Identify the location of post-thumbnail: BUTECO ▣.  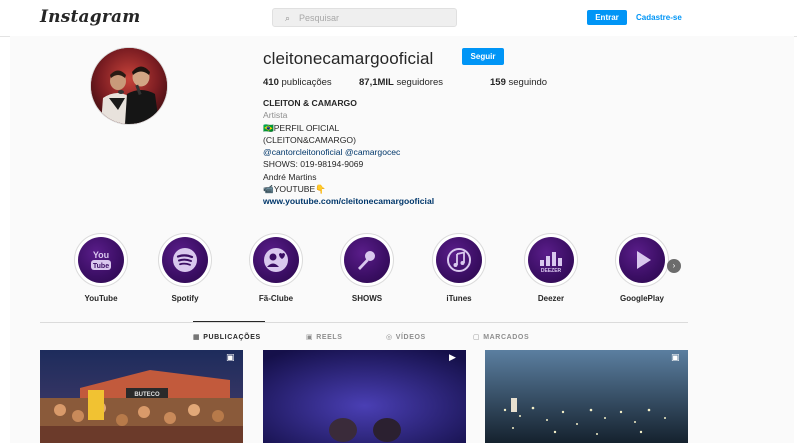
(141, 396).